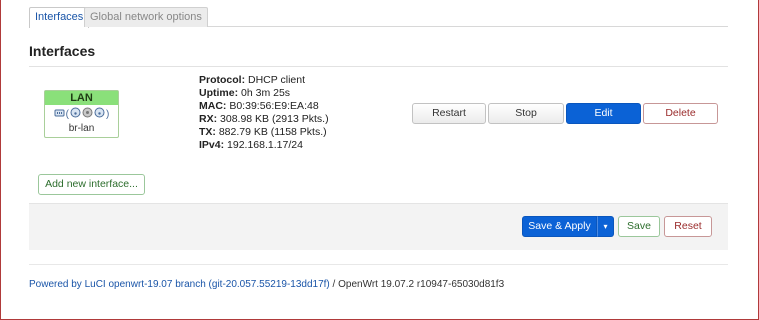 This screenshot has height=320, width=759. Describe the element at coordinates (378, 17) in the screenshot. I see `tab-bar: Interfaces Global network options` at that location.